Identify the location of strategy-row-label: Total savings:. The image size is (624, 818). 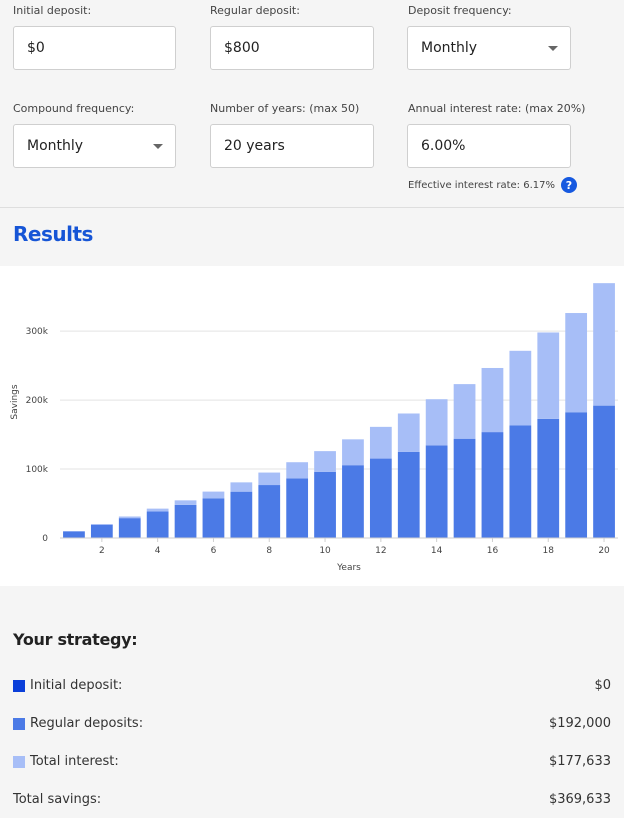
(57, 799).